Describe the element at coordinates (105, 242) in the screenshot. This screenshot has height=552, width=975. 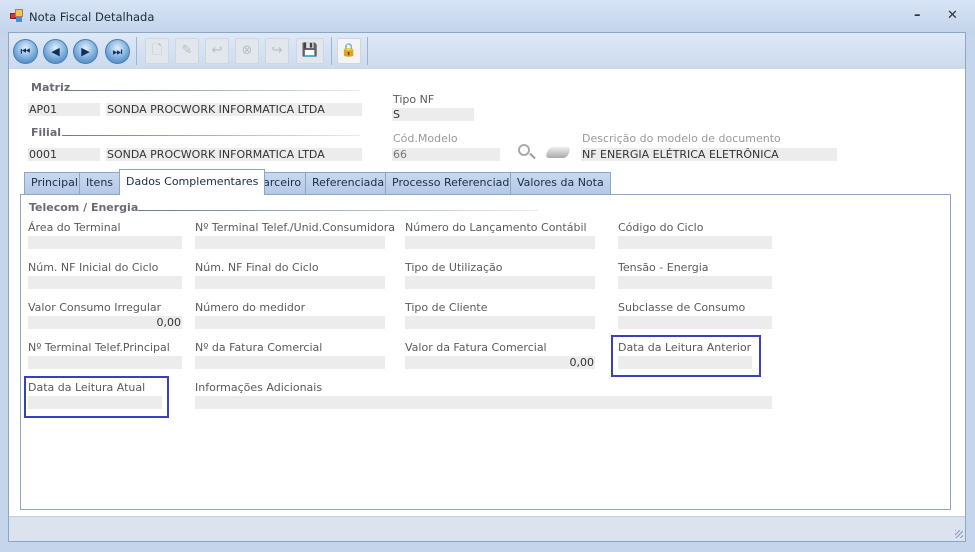
I see `area-do-terminal-field` at that location.